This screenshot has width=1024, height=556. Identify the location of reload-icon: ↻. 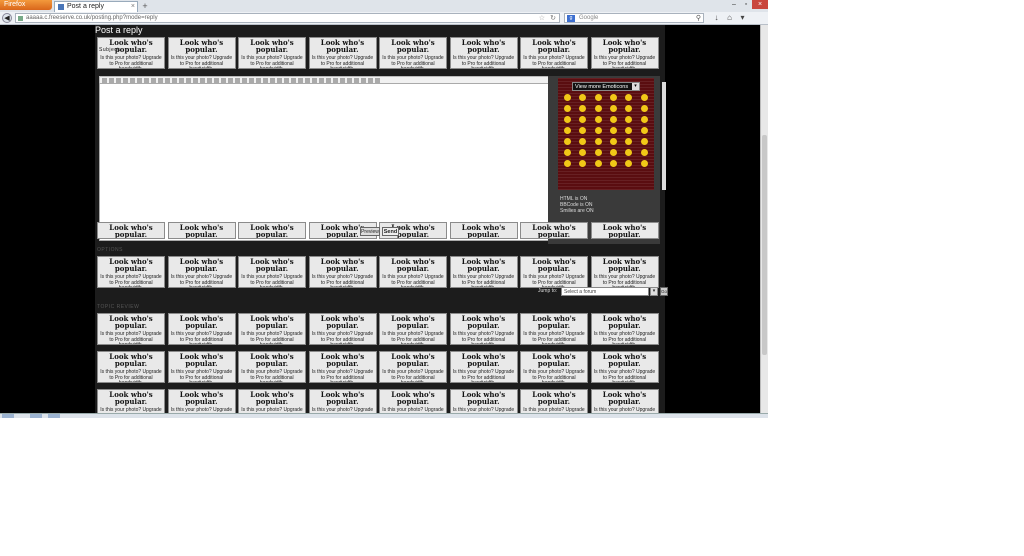
(553, 18).